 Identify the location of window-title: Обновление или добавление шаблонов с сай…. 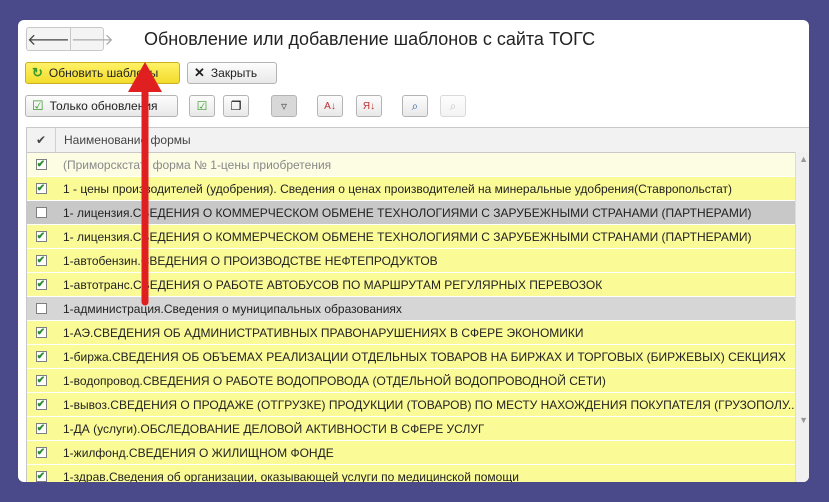
(370, 39).